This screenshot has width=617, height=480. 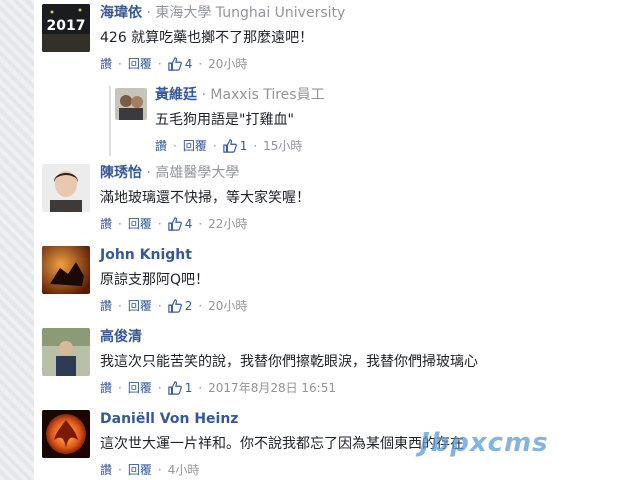 What do you see at coordinates (189, 306) in the screenshot?
I see `like-count: 2` at bounding box center [189, 306].